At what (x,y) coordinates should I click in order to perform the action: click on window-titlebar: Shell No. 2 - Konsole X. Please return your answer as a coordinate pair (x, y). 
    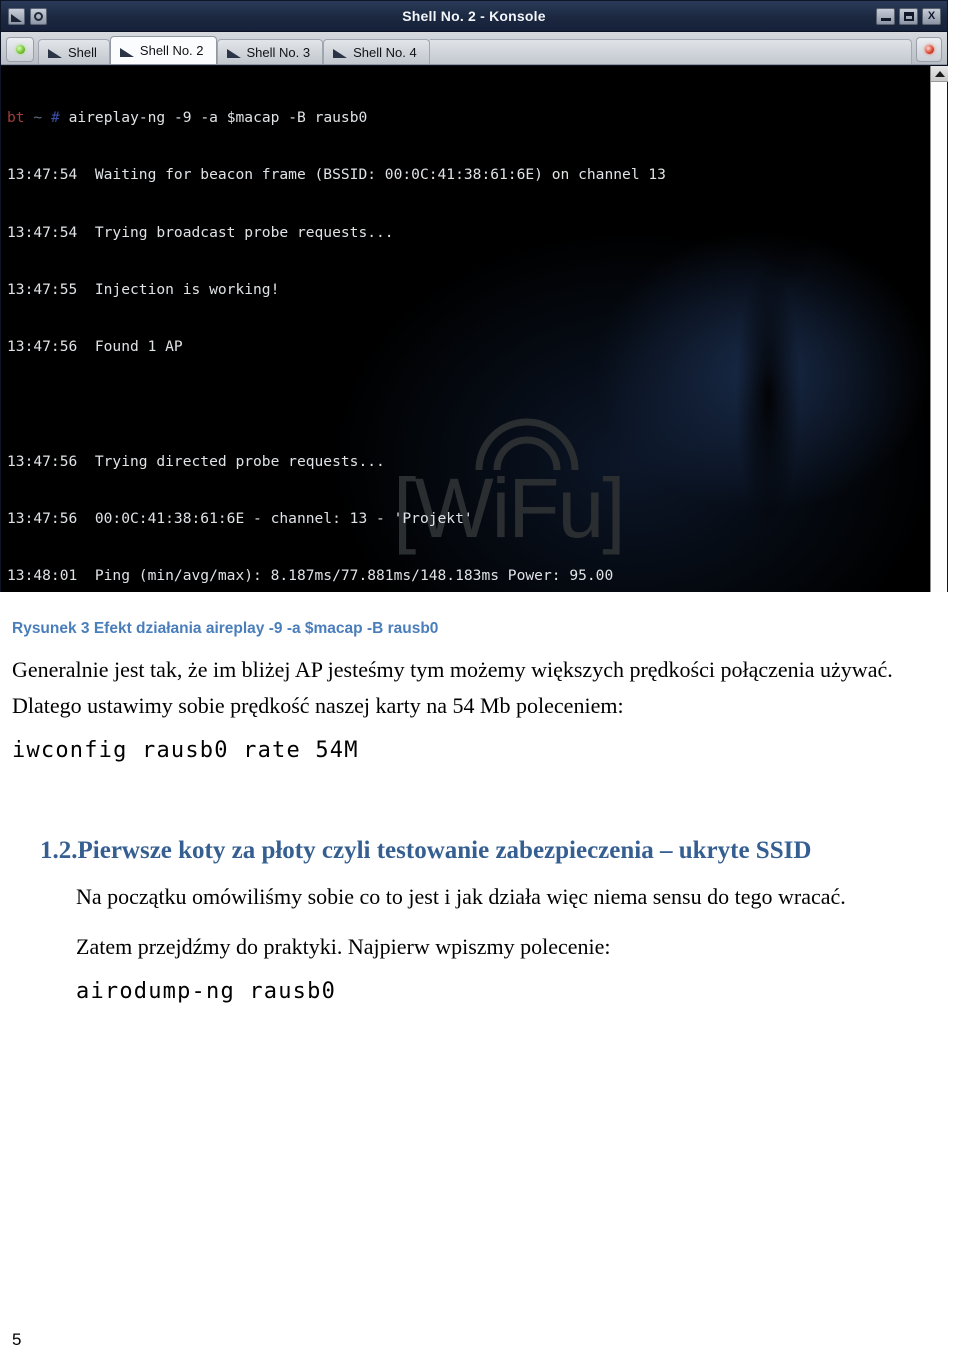
    Looking at the image, I should click on (474, 16).